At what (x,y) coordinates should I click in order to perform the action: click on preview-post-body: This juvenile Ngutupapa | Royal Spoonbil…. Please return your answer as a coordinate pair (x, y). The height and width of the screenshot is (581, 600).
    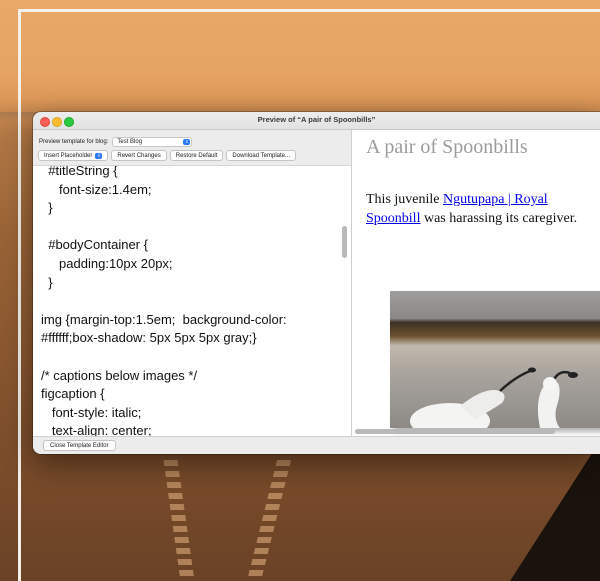
    Looking at the image, I should click on (479, 209).